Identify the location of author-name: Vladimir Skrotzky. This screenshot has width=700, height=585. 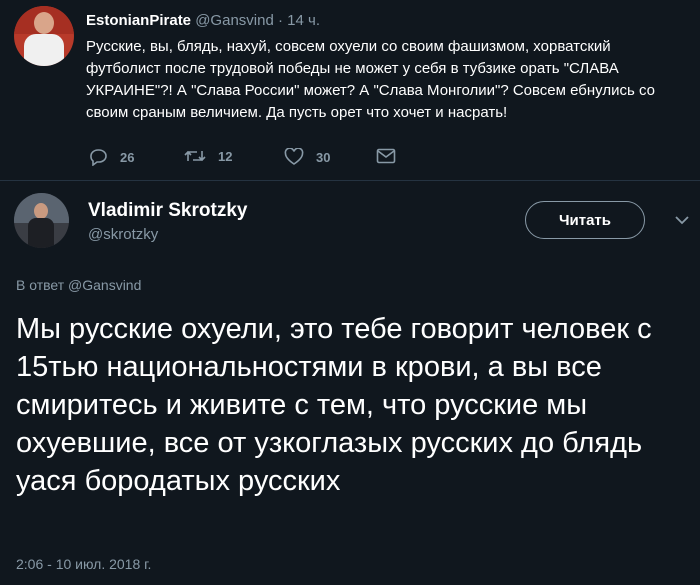
(167, 211).